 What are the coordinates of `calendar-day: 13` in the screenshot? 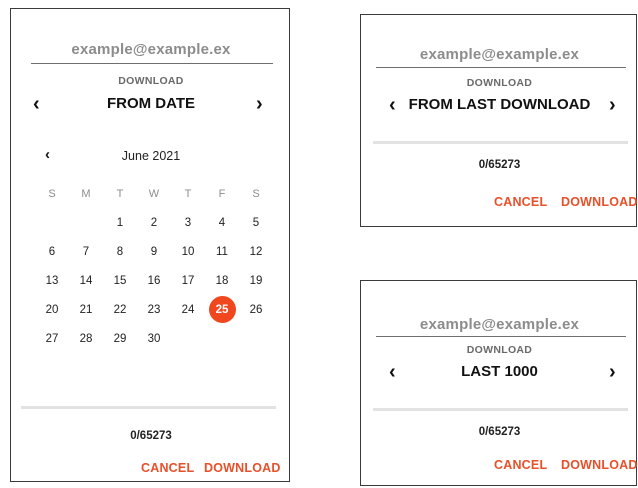 It's located at (52, 280).